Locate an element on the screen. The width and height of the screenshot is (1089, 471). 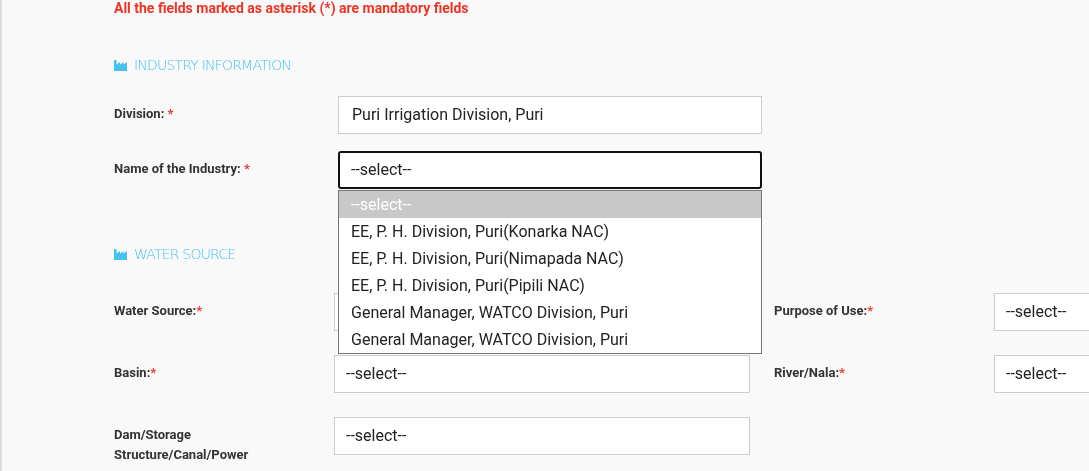
section-title: INDUSTRY INFORMATION is located at coordinates (213, 65).